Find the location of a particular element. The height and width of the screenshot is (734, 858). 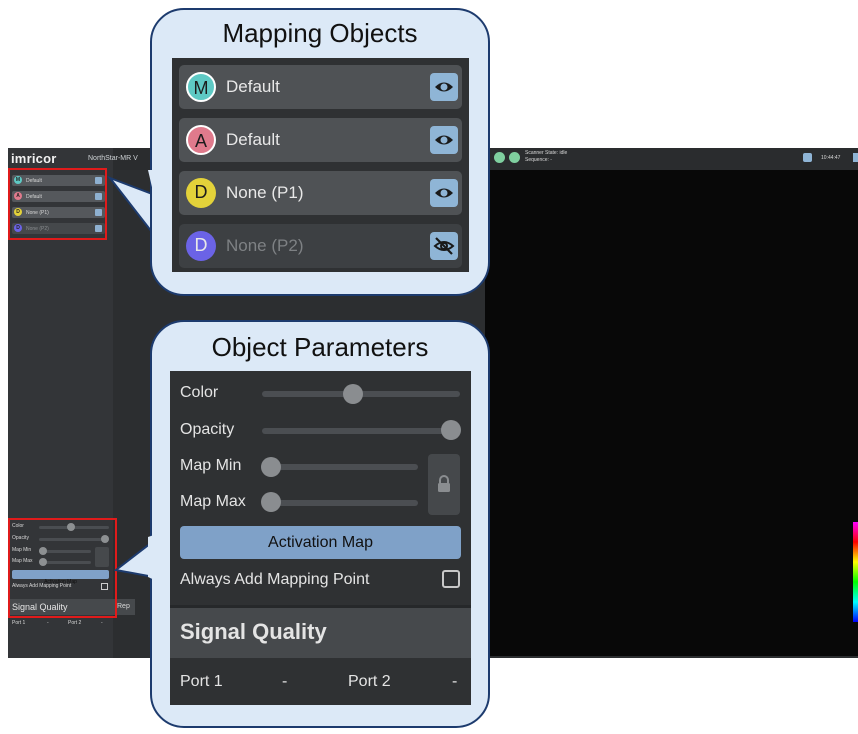

map-max-slider-track is located at coordinates (340, 503).